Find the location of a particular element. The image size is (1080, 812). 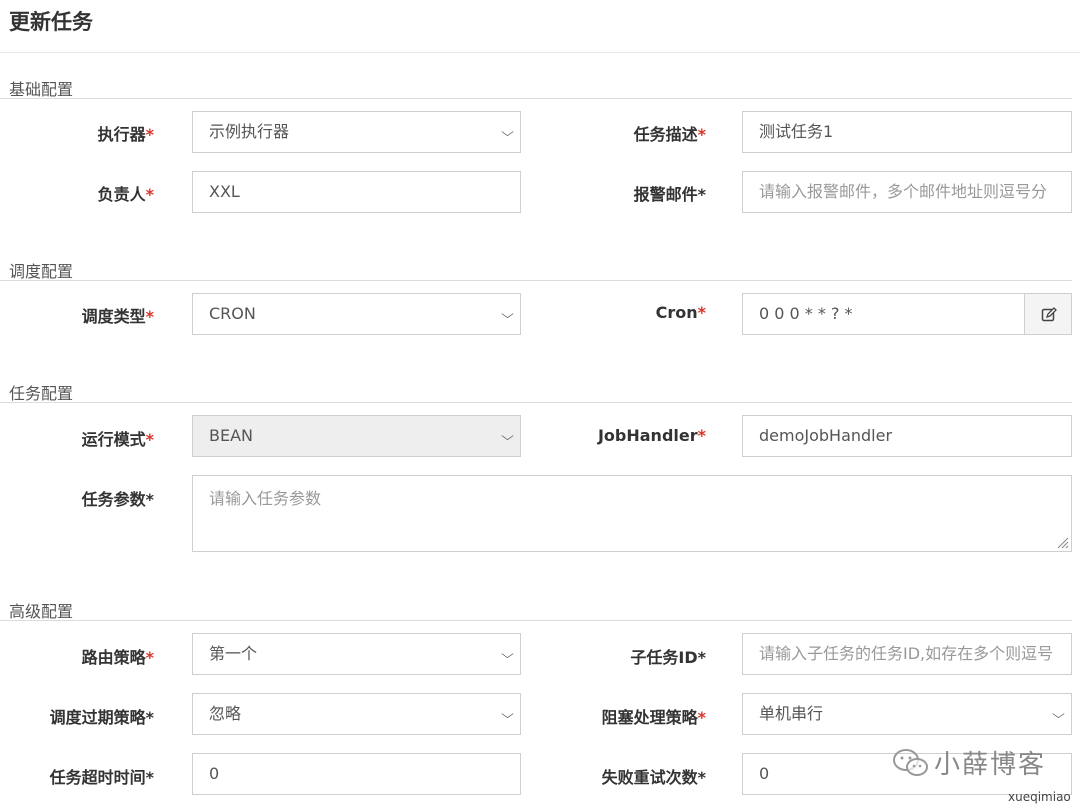

wechat-icon is located at coordinates (910, 762).